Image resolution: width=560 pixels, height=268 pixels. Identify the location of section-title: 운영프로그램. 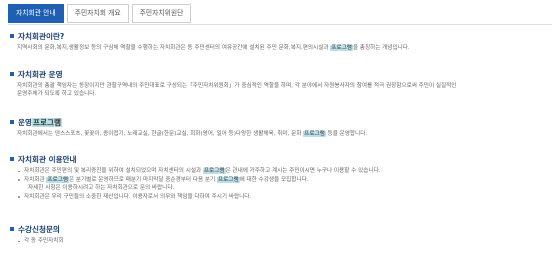
(40, 122).